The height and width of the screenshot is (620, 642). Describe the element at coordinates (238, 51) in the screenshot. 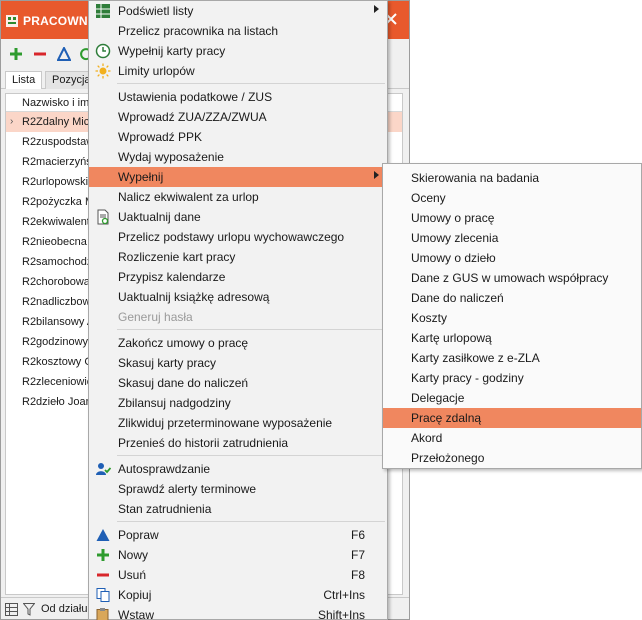

I see `menu-item-wypelnij-karty-pracy: Wypełnij karty pracy` at that location.